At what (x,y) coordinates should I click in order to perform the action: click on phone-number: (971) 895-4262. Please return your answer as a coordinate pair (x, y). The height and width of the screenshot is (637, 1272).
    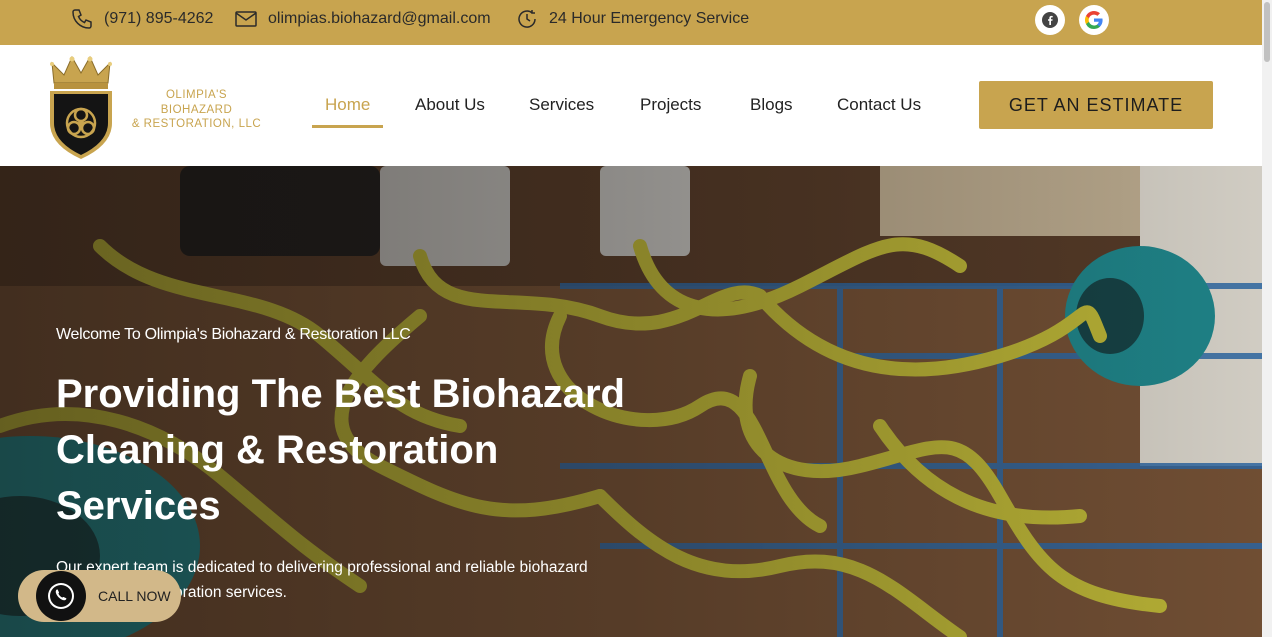
    Looking at the image, I should click on (158, 19).